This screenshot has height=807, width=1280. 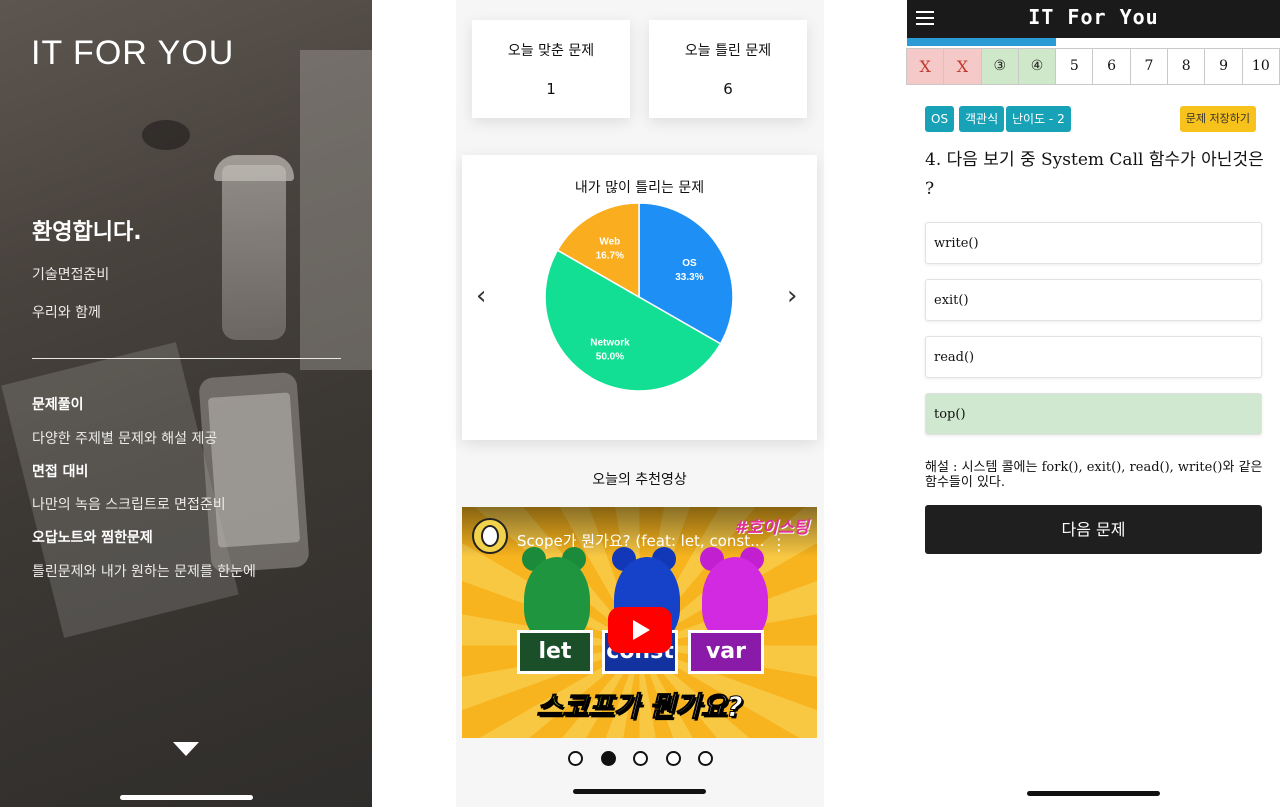 I want to click on wrong-today-label: 오늘 틀린 문제, so click(x=728, y=51).